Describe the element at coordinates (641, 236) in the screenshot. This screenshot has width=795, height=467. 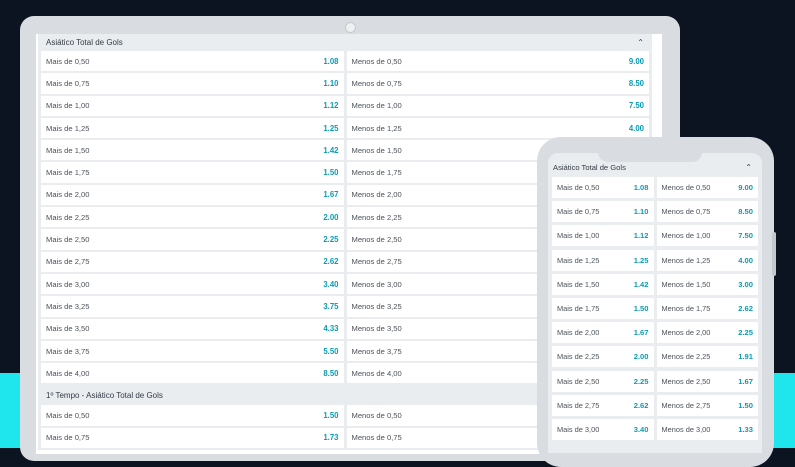
I see `over-selection-odds: 1.12` at that location.